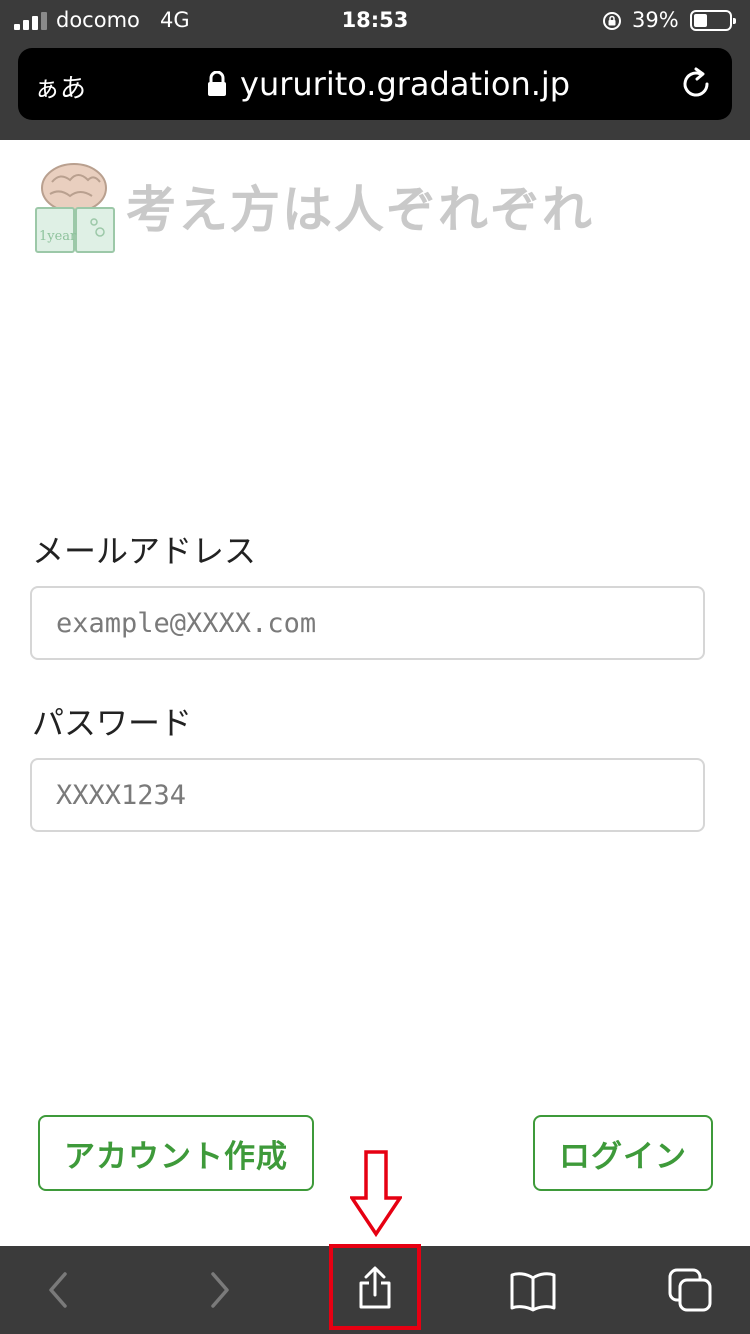  Describe the element at coordinates (376, 1194) in the screenshot. I see `annotation-arrow` at that location.